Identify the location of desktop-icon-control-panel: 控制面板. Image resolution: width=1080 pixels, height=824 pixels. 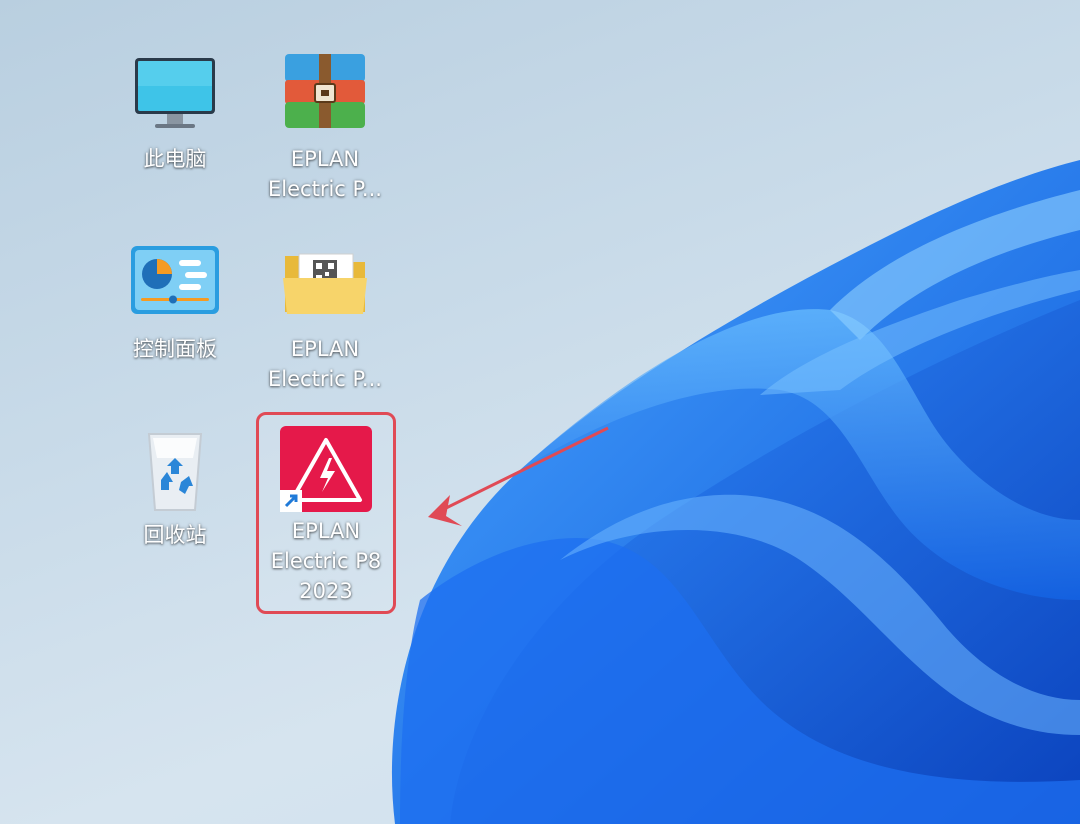
(175, 303).